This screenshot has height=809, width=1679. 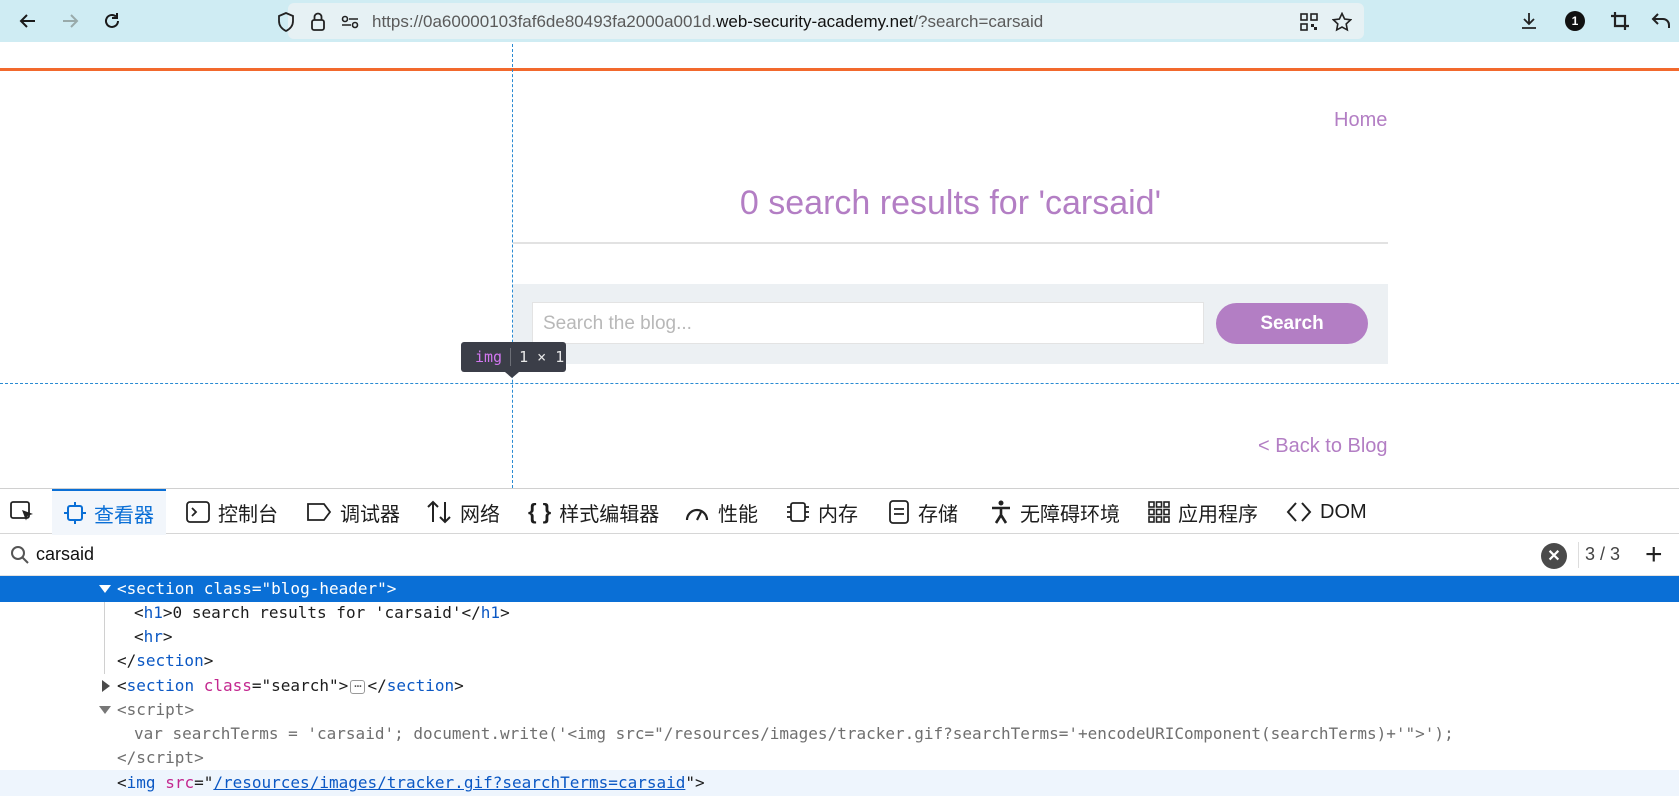 What do you see at coordinates (486, 357) in the screenshot?
I see `tooltip-tag: img` at bounding box center [486, 357].